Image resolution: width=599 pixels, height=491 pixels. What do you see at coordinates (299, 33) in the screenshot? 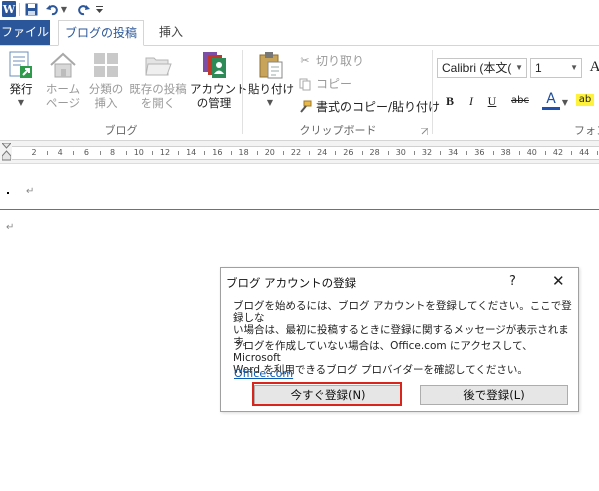
I see `ribbon-tabs: ファイル ブログの投稿 挿入` at bounding box center [299, 33].